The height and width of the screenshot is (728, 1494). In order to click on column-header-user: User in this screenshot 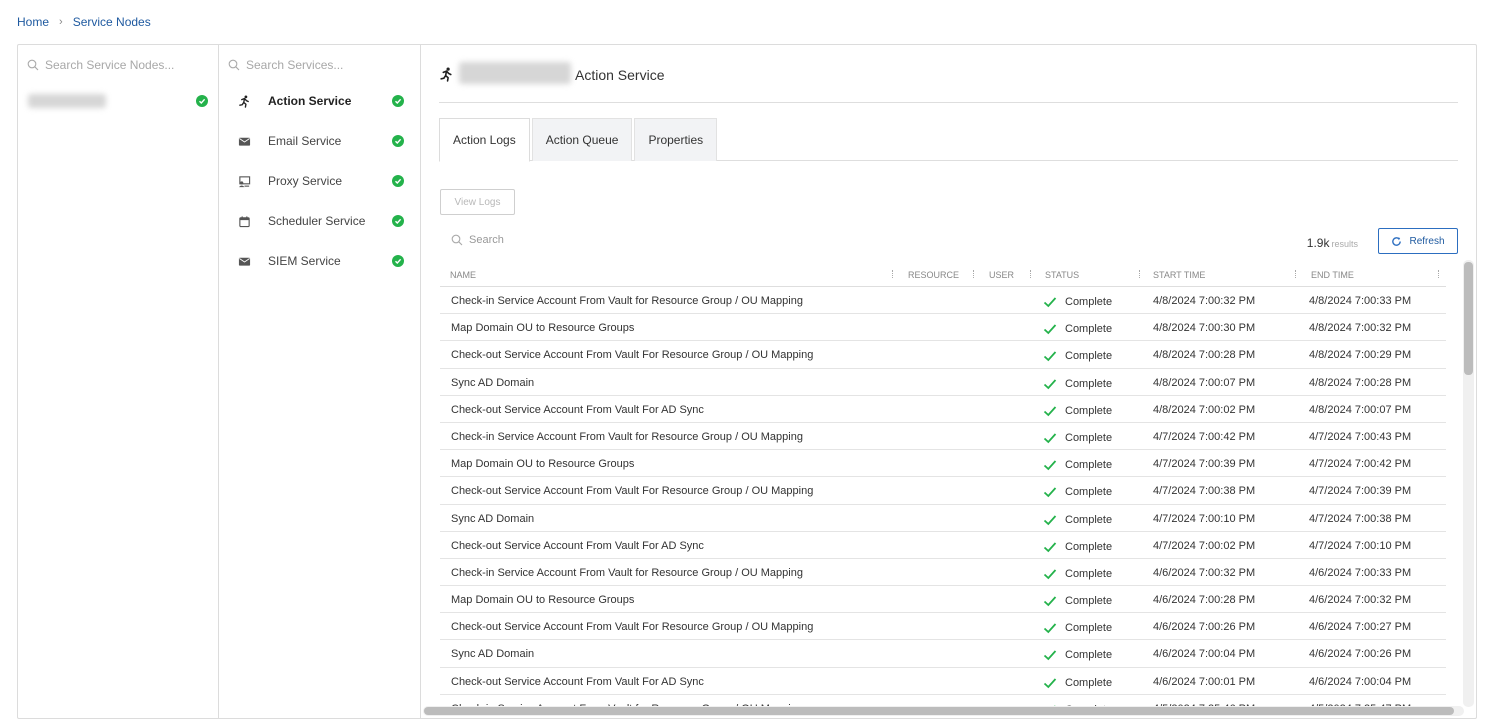, I will do `click(1001, 275)`.